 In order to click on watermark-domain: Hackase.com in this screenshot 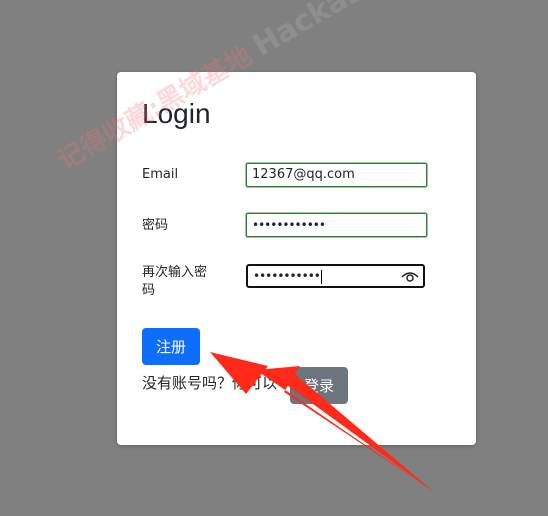, I will do `click(352, 32)`.